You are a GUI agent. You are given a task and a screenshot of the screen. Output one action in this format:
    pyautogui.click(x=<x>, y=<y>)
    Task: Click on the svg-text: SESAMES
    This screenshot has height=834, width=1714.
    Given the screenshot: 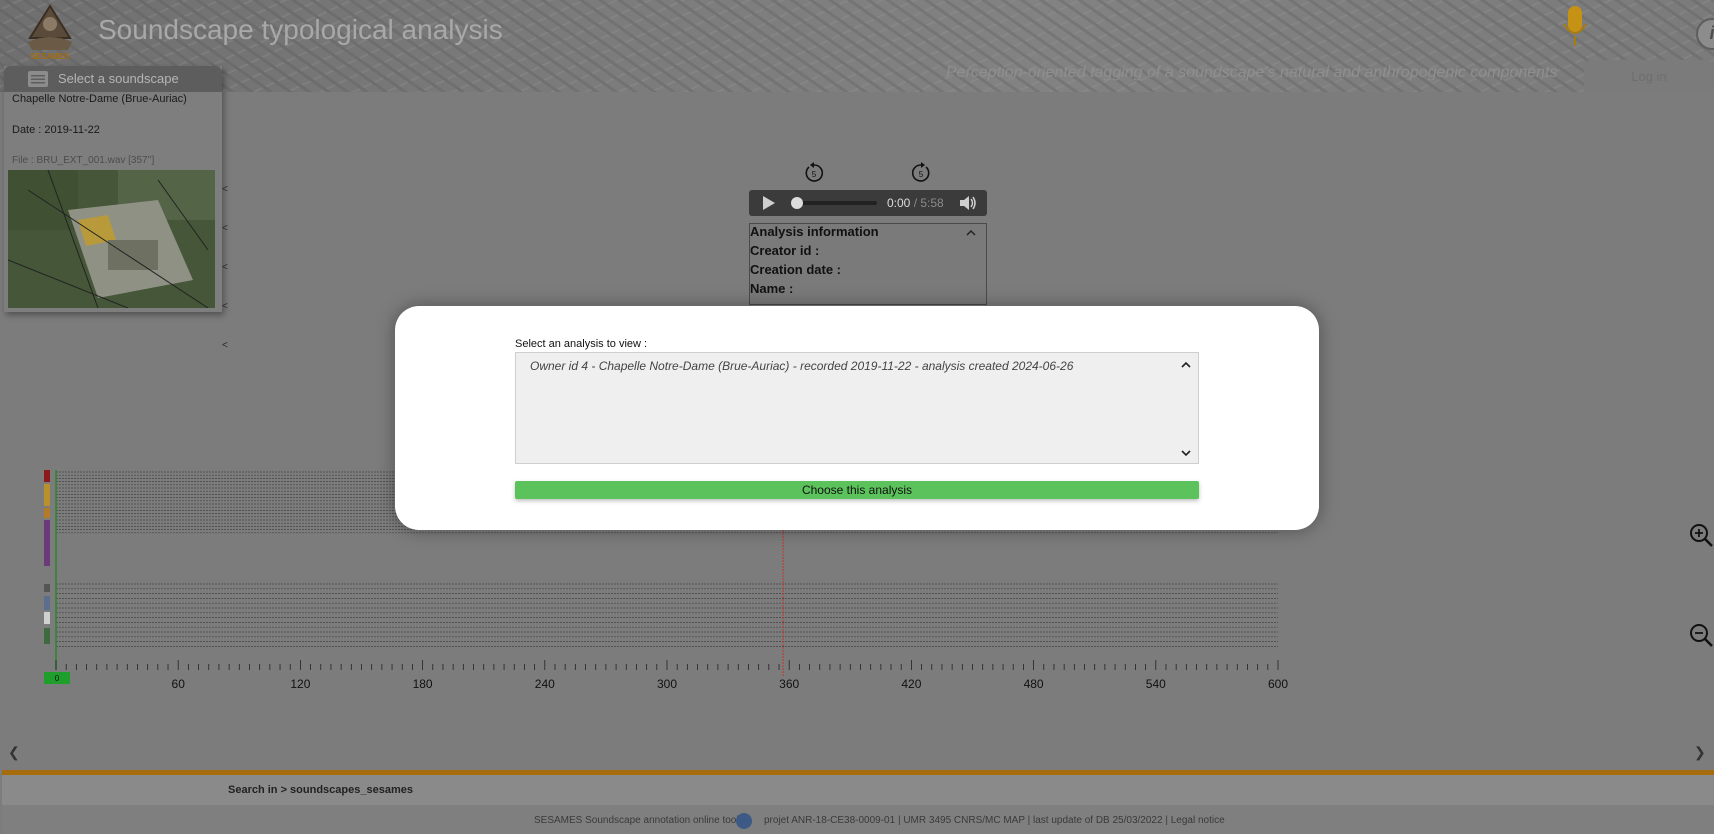 What is the action you would take?
    pyautogui.click(x=50, y=56)
    